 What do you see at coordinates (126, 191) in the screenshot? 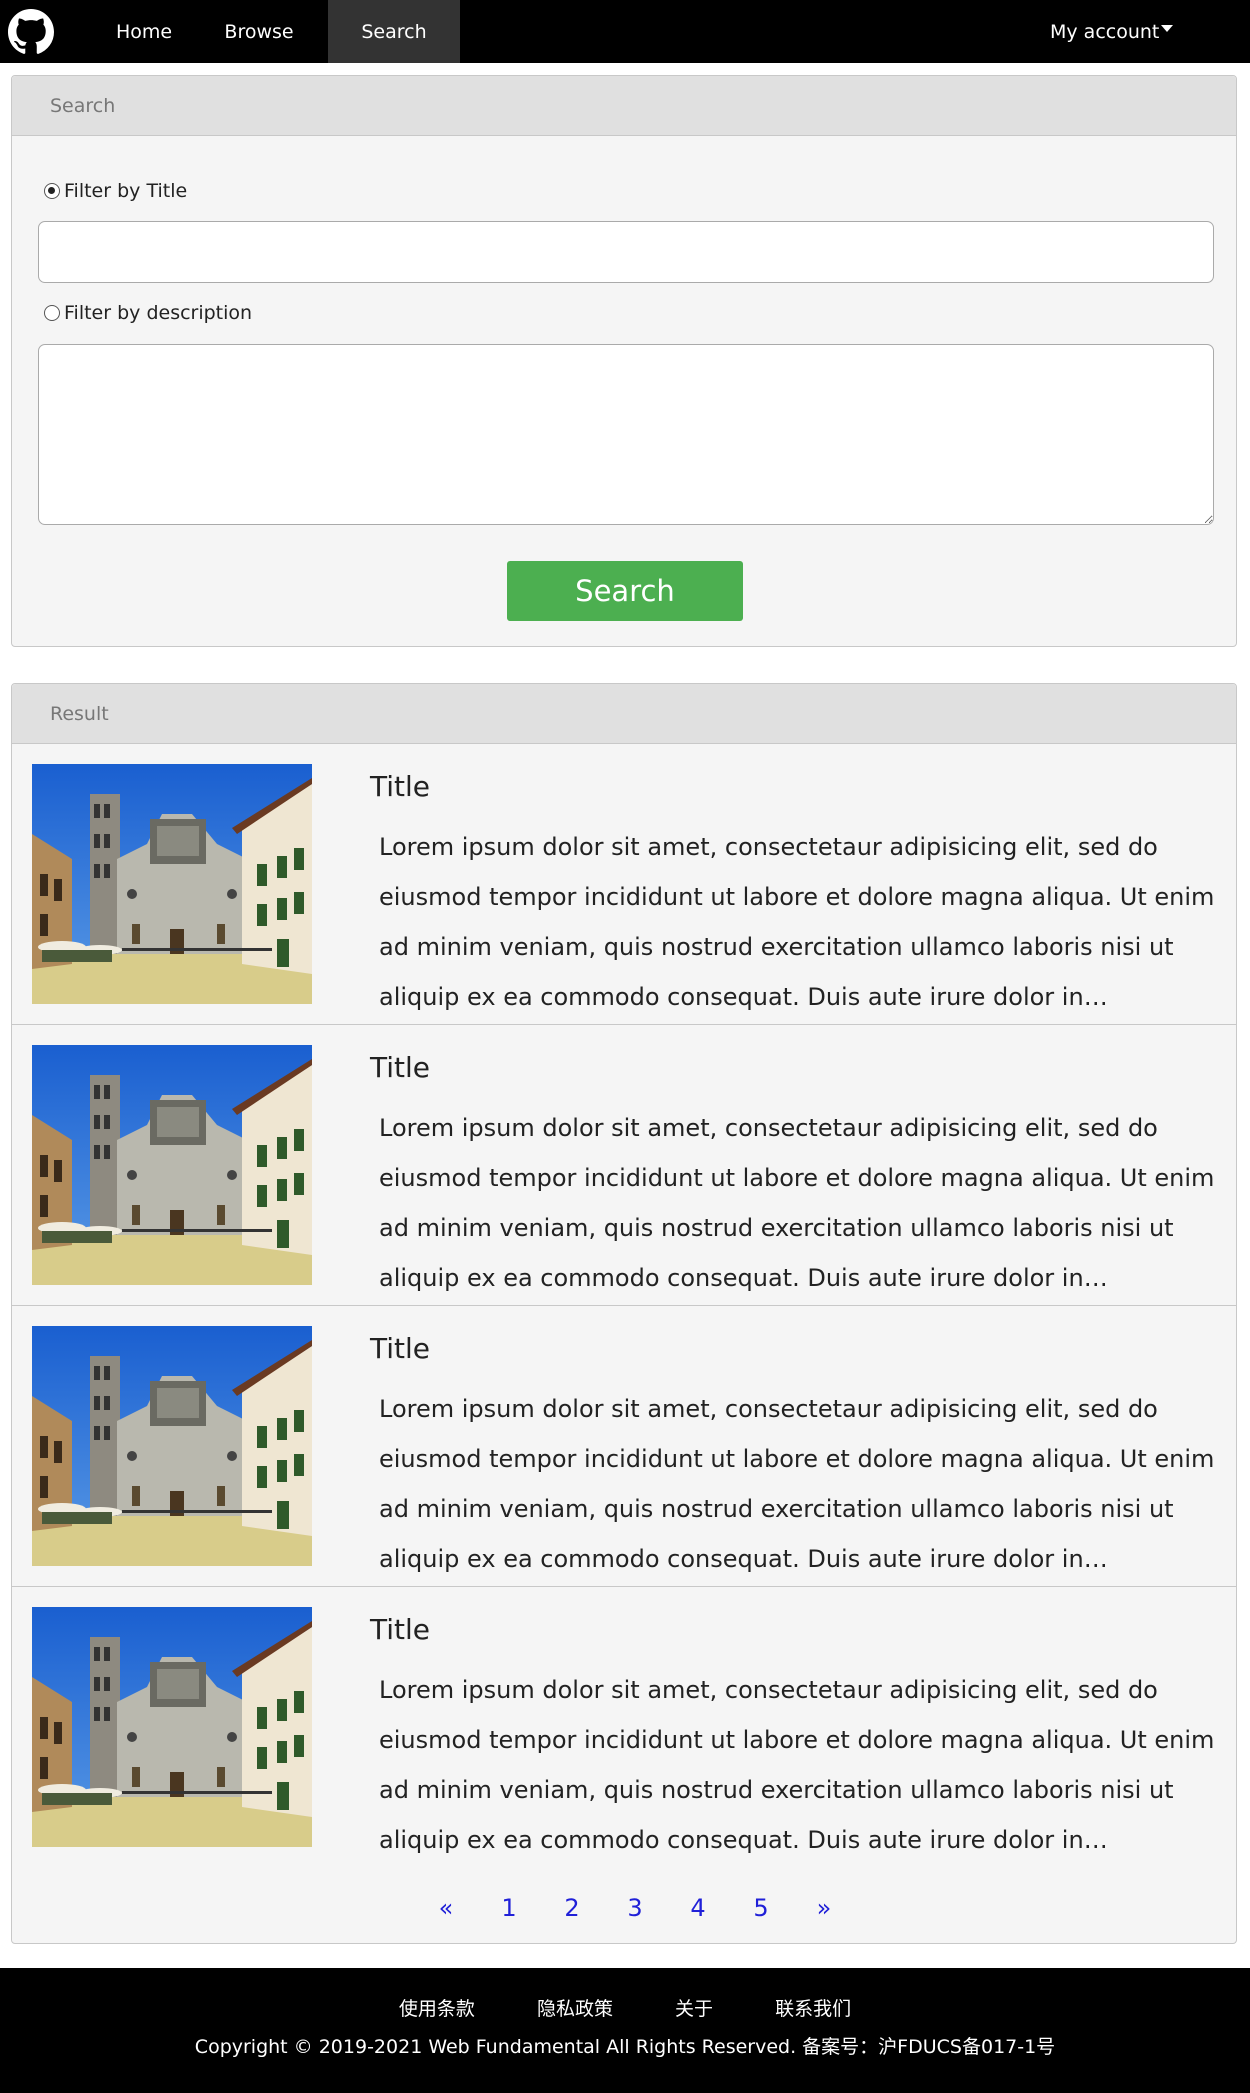
I see `filter-title-label: Filter by Title` at bounding box center [126, 191].